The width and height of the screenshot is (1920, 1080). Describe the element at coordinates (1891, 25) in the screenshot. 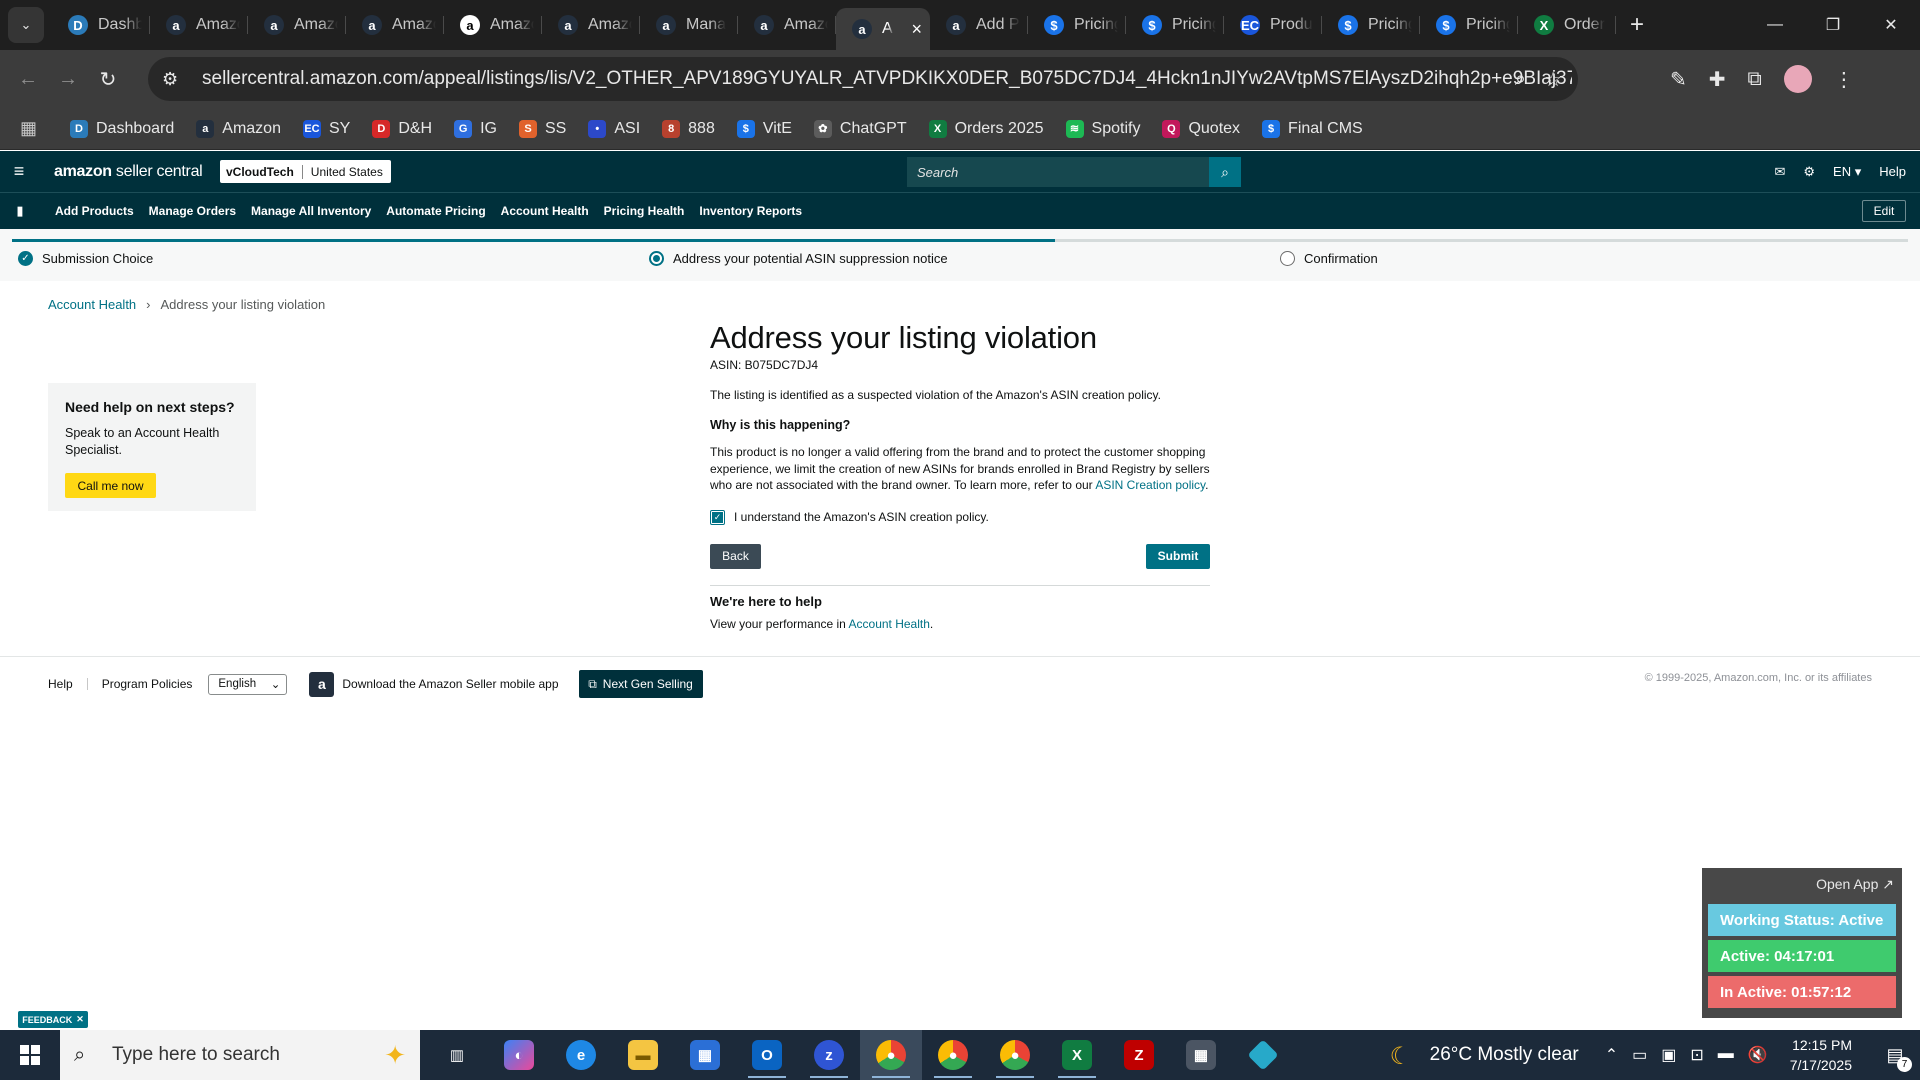

I see `close-window-icon: ✕` at that location.